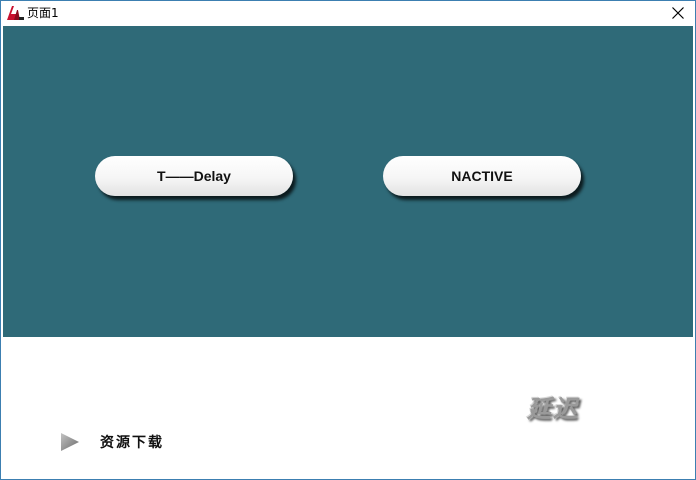 This screenshot has height=480, width=696. I want to click on t-delay-button: T——Delay, so click(194, 176).